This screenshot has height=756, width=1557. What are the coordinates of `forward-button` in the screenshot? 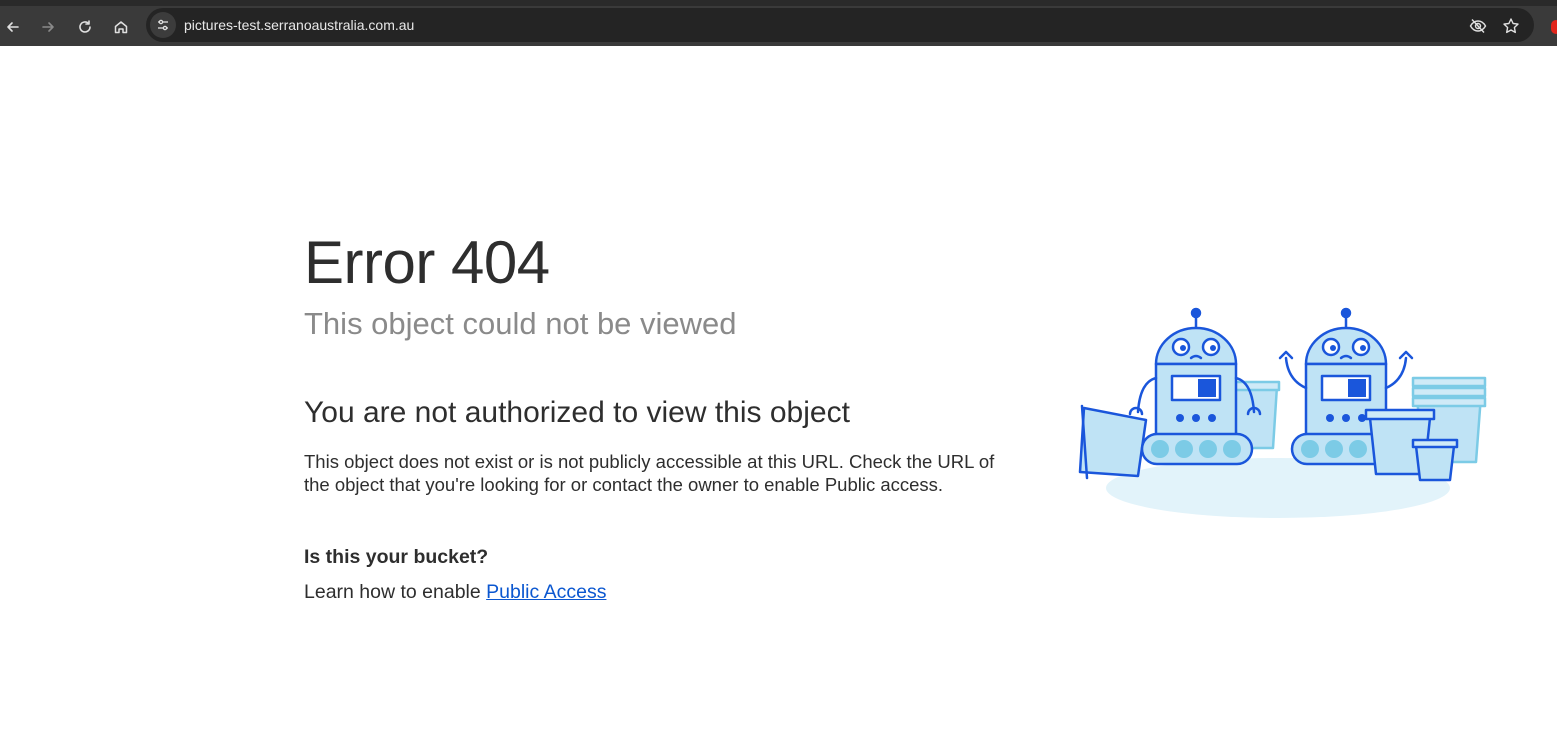 It's located at (48, 27).